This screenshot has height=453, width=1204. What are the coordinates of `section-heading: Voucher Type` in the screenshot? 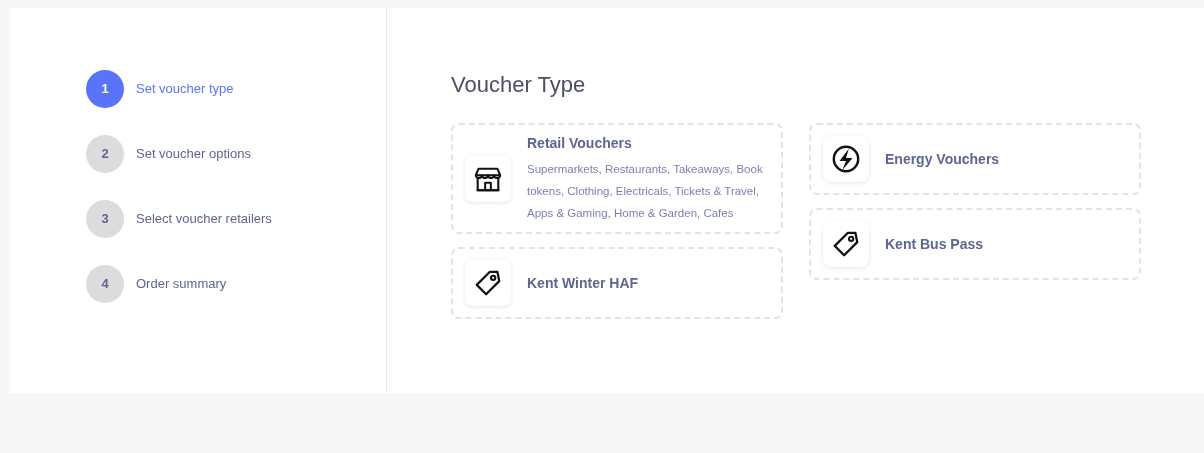 It's located at (519, 85).